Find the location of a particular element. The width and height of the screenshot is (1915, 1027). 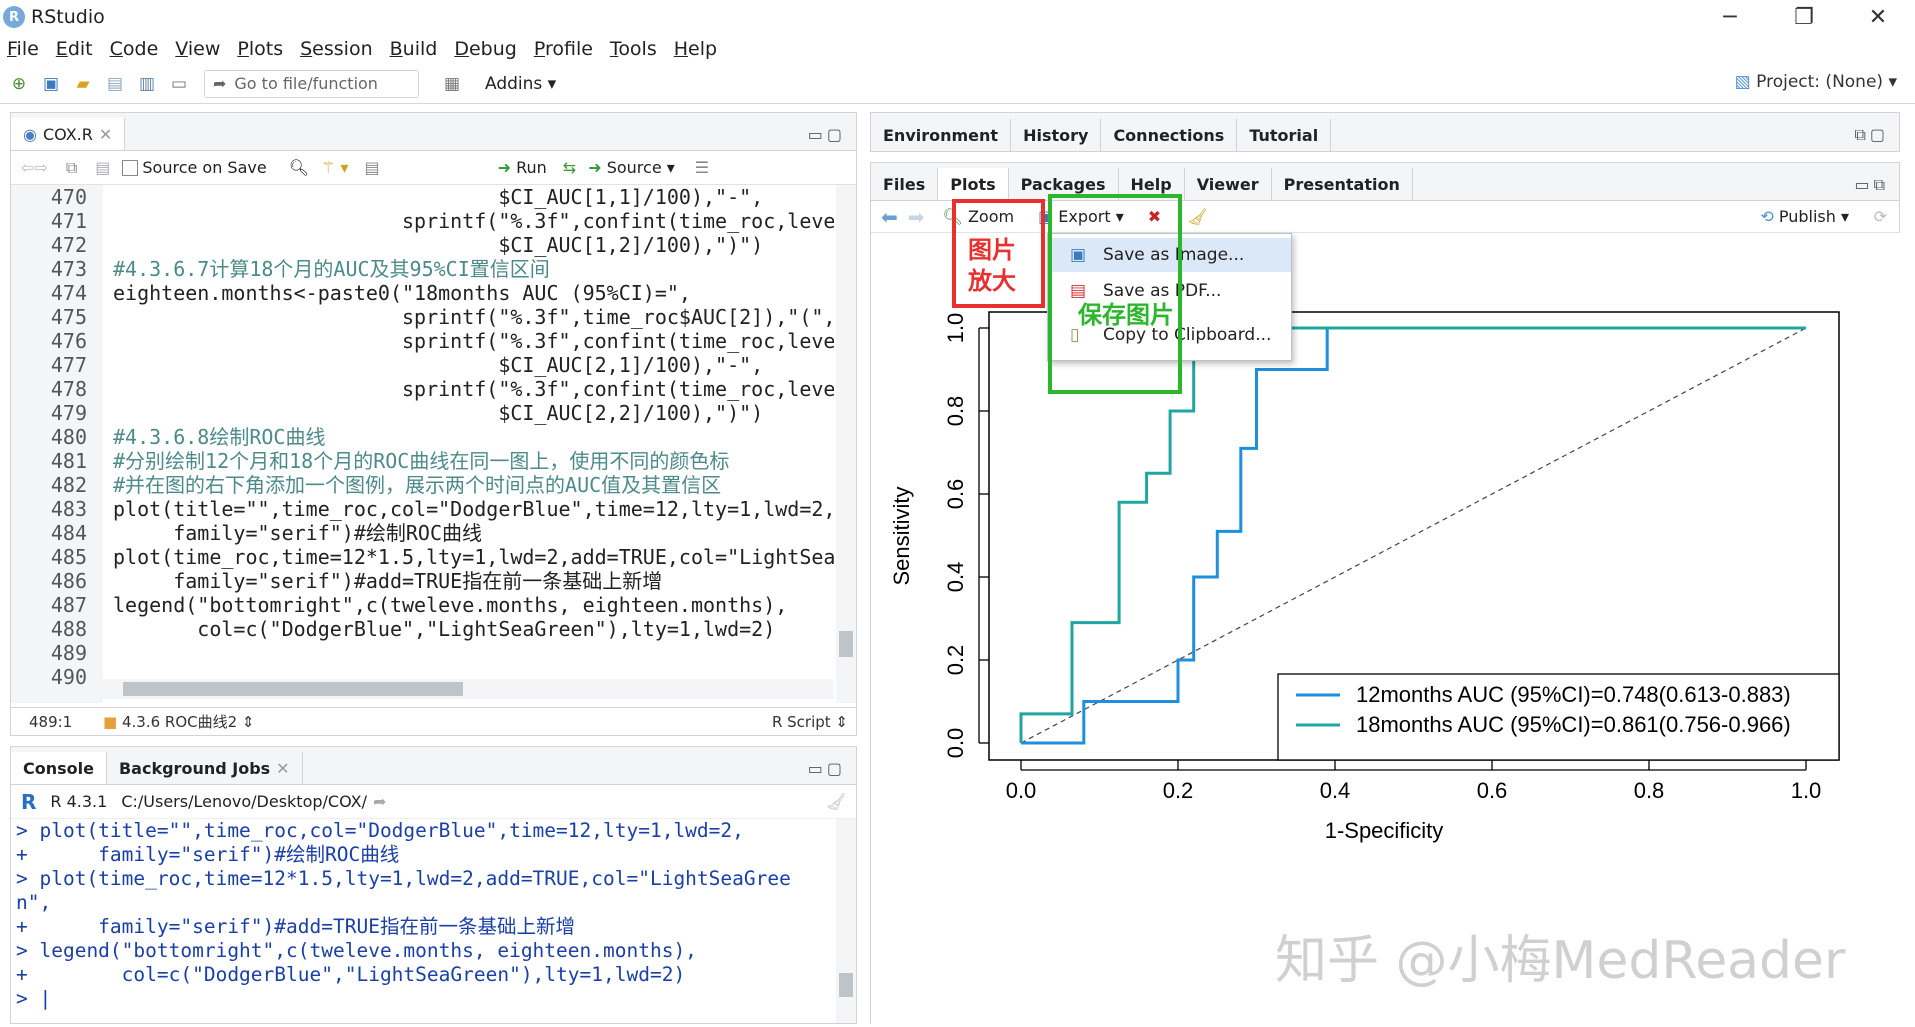

close-button: ✕ is located at coordinates (1878, 17).